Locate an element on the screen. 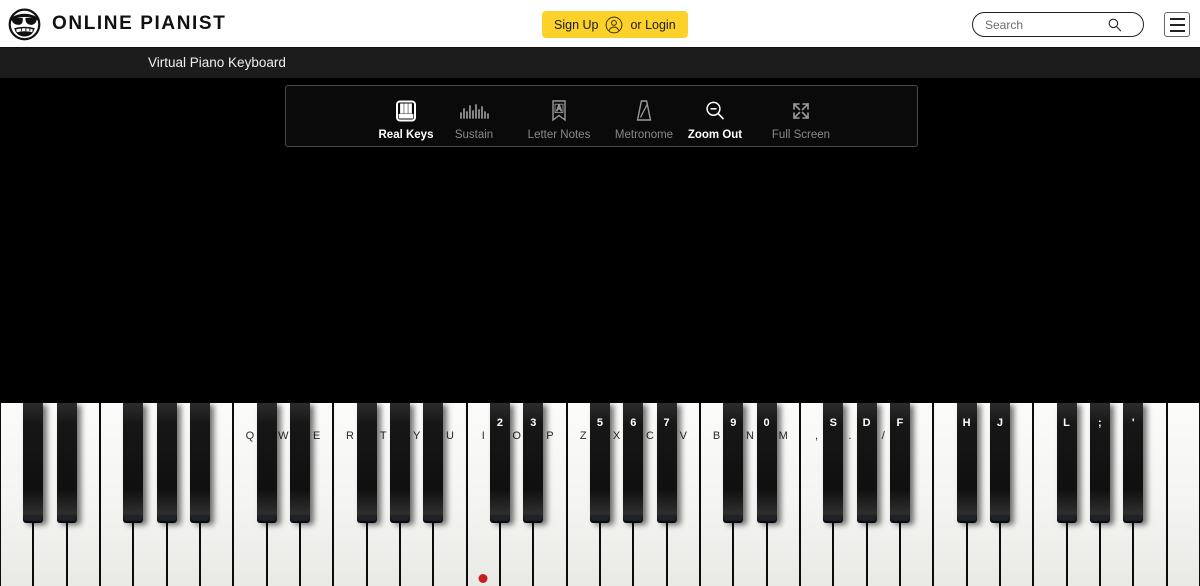 The image size is (1200, 586). black-key: ' is located at coordinates (1133, 463).